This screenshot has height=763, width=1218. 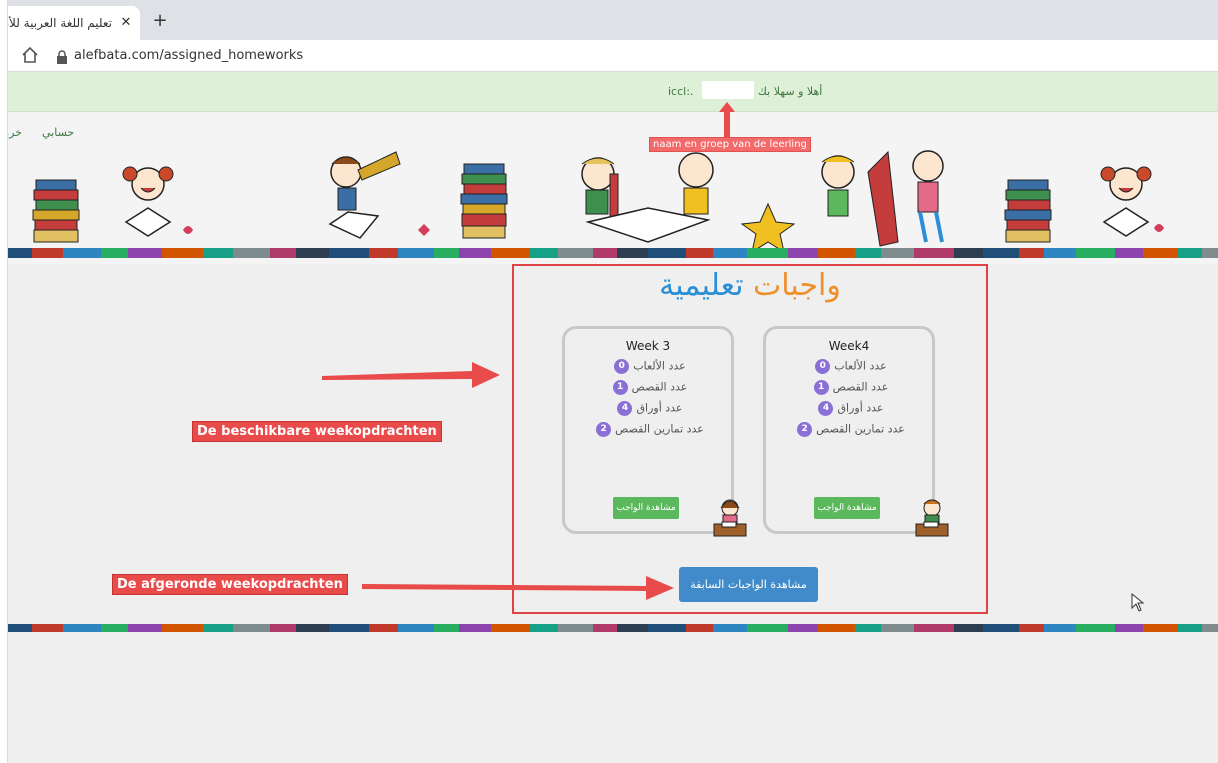 I want to click on color-stripe-top, so click(x=613, y=253).